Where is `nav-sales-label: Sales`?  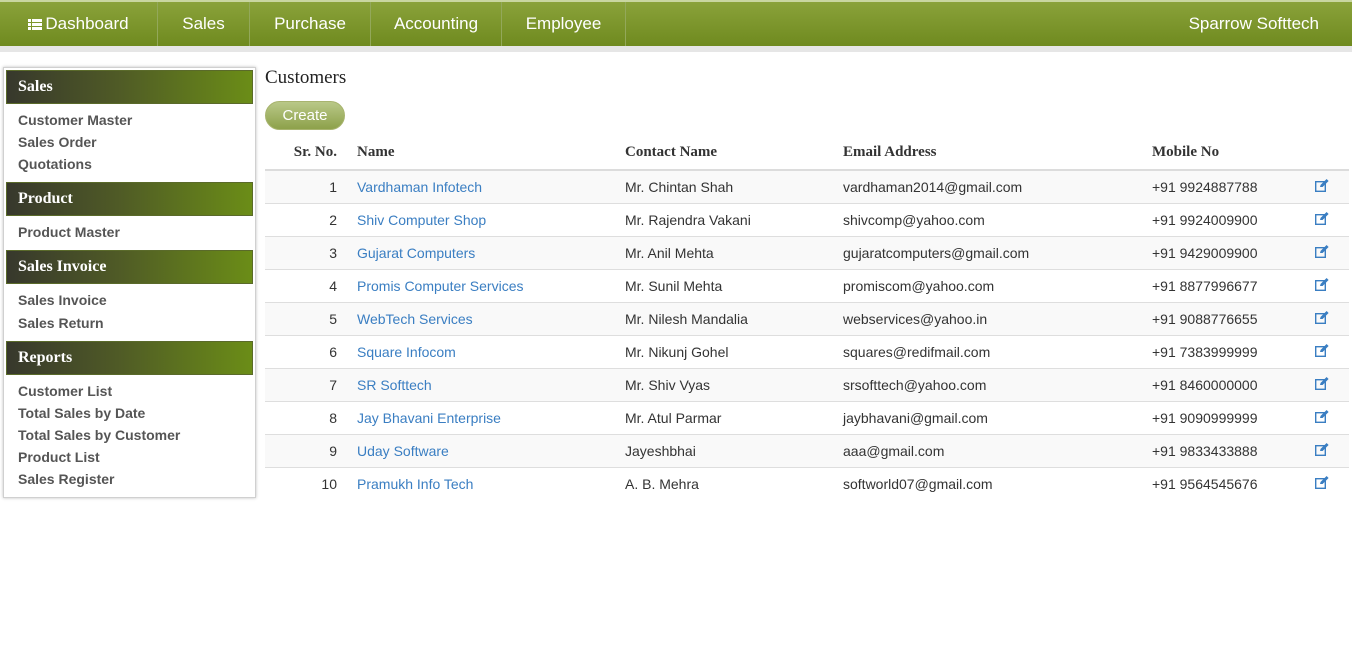 nav-sales-label: Sales is located at coordinates (203, 23).